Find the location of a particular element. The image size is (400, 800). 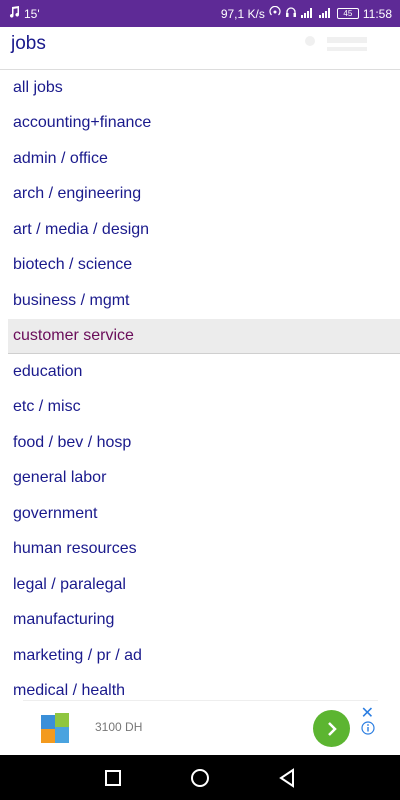

home-button is located at coordinates (200, 778).